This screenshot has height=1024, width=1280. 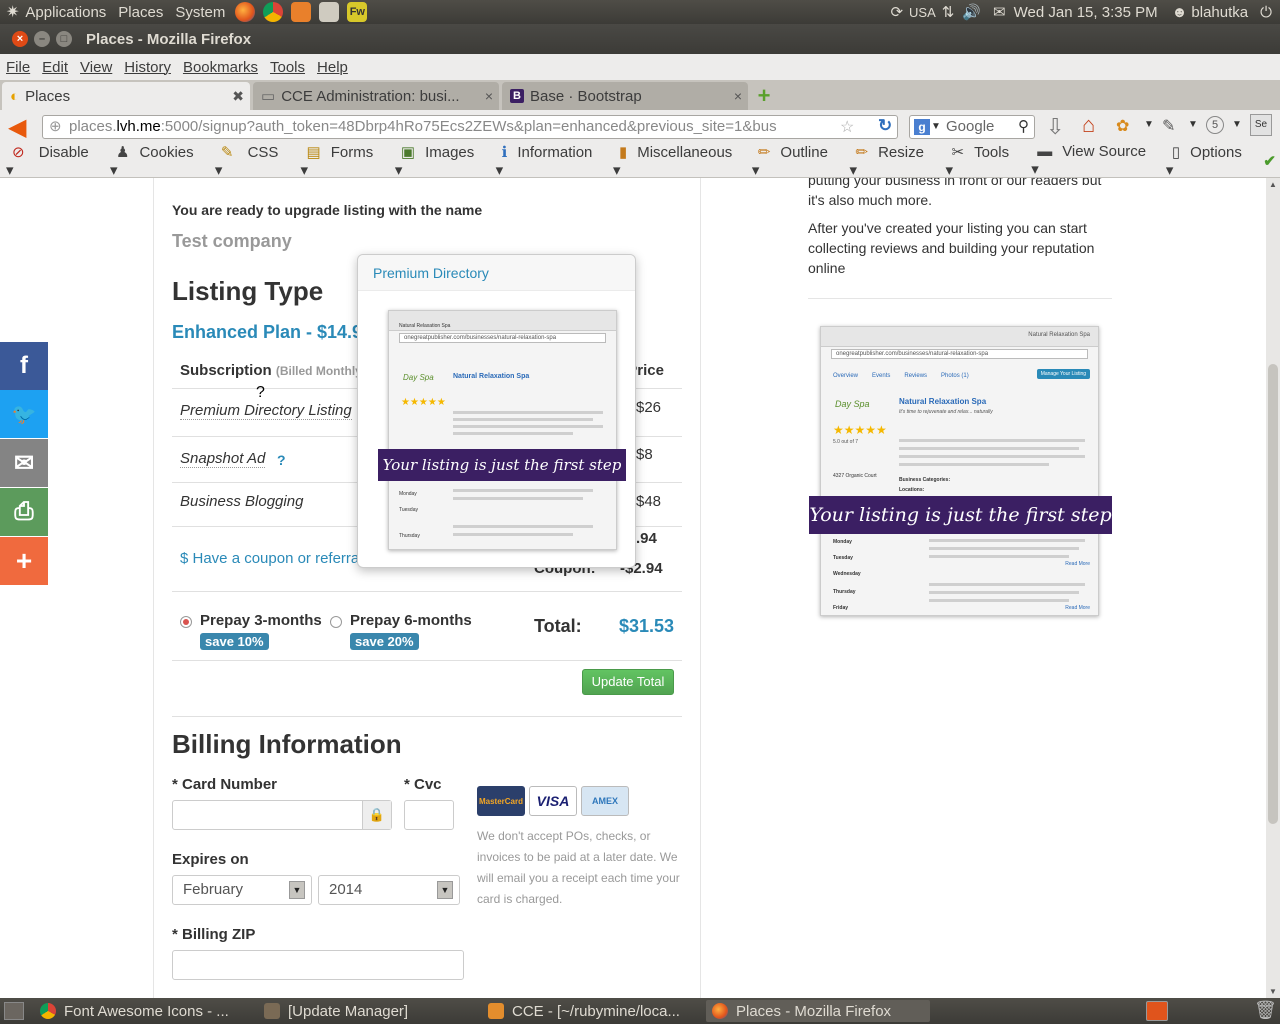 I want to click on chrome-icon, so click(x=48, y=1011).